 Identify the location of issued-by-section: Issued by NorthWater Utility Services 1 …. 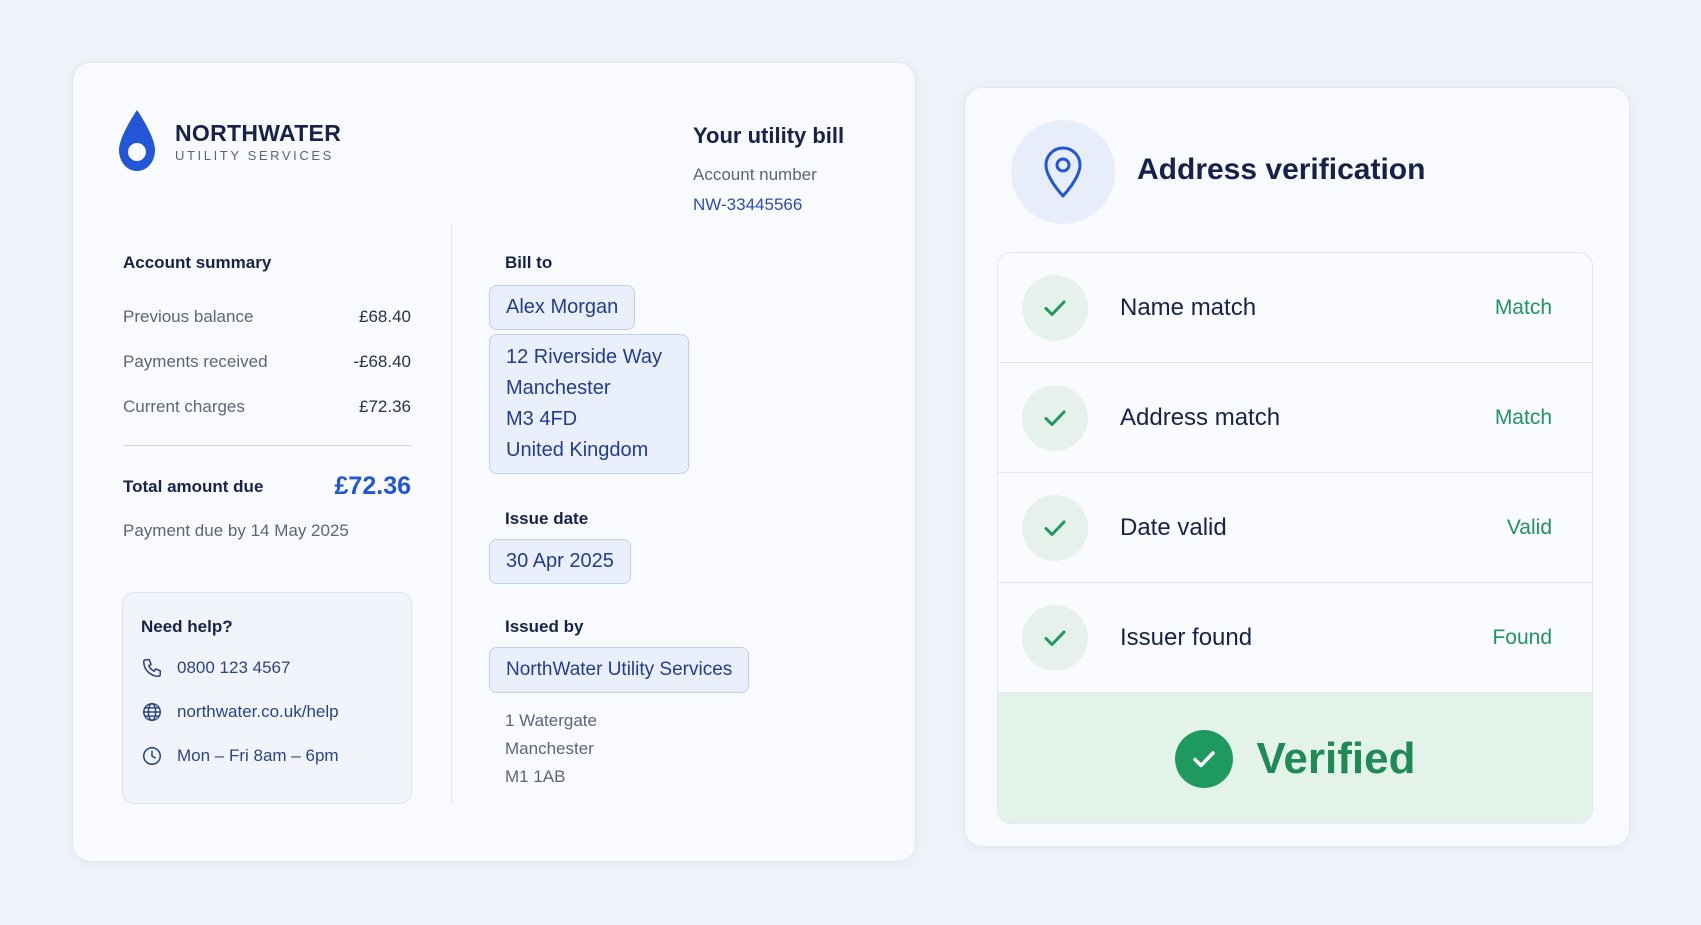
(619, 704).